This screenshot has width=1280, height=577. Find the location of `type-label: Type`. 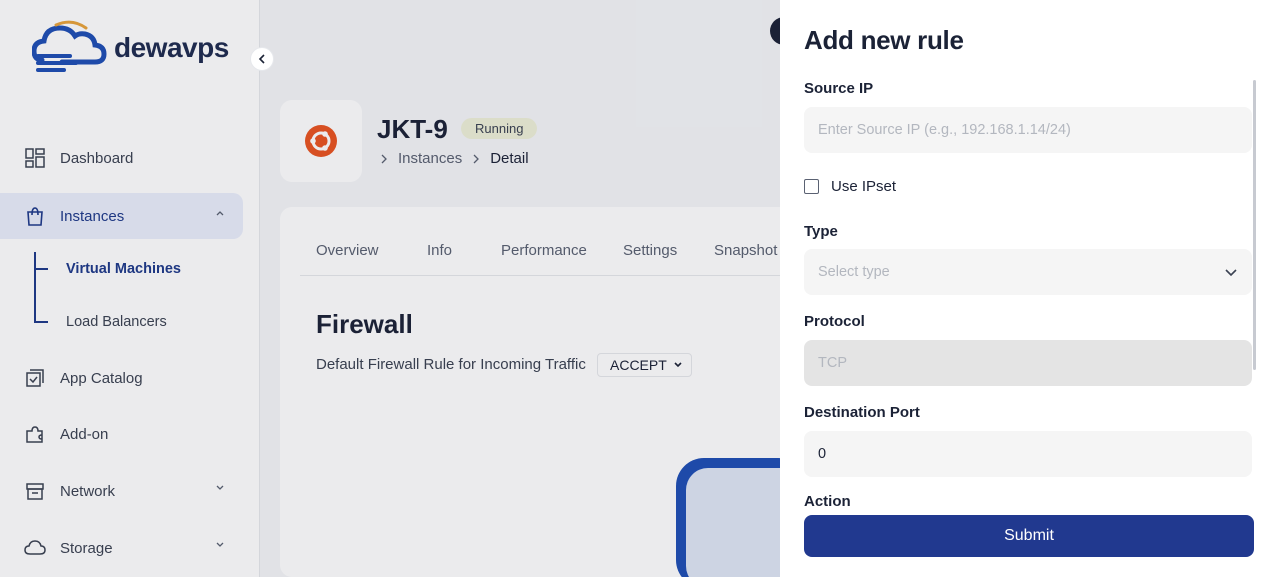

type-label: Type is located at coordinates (821, 231).